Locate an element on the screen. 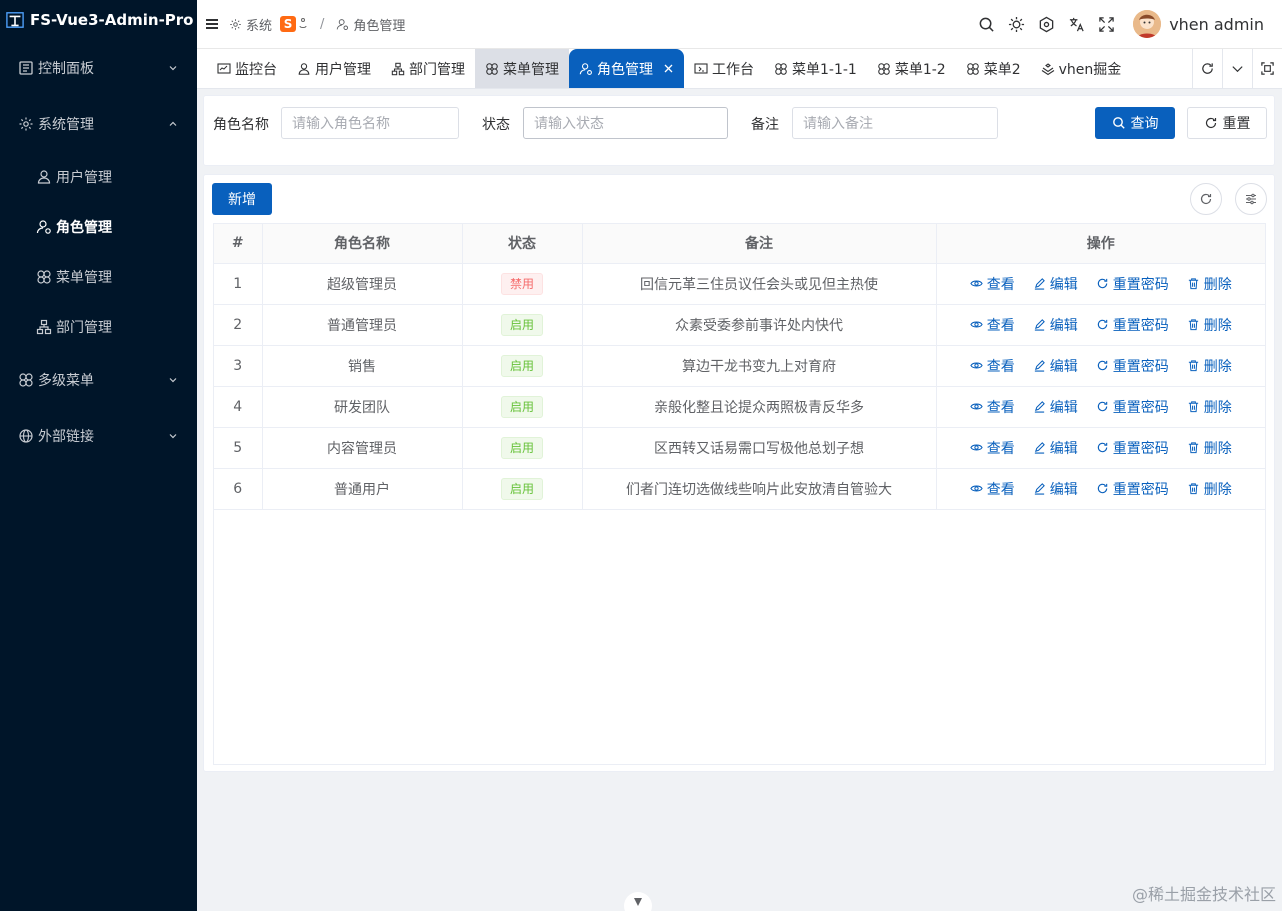  refresh-tab-button is located at coordinates (1207, 68).